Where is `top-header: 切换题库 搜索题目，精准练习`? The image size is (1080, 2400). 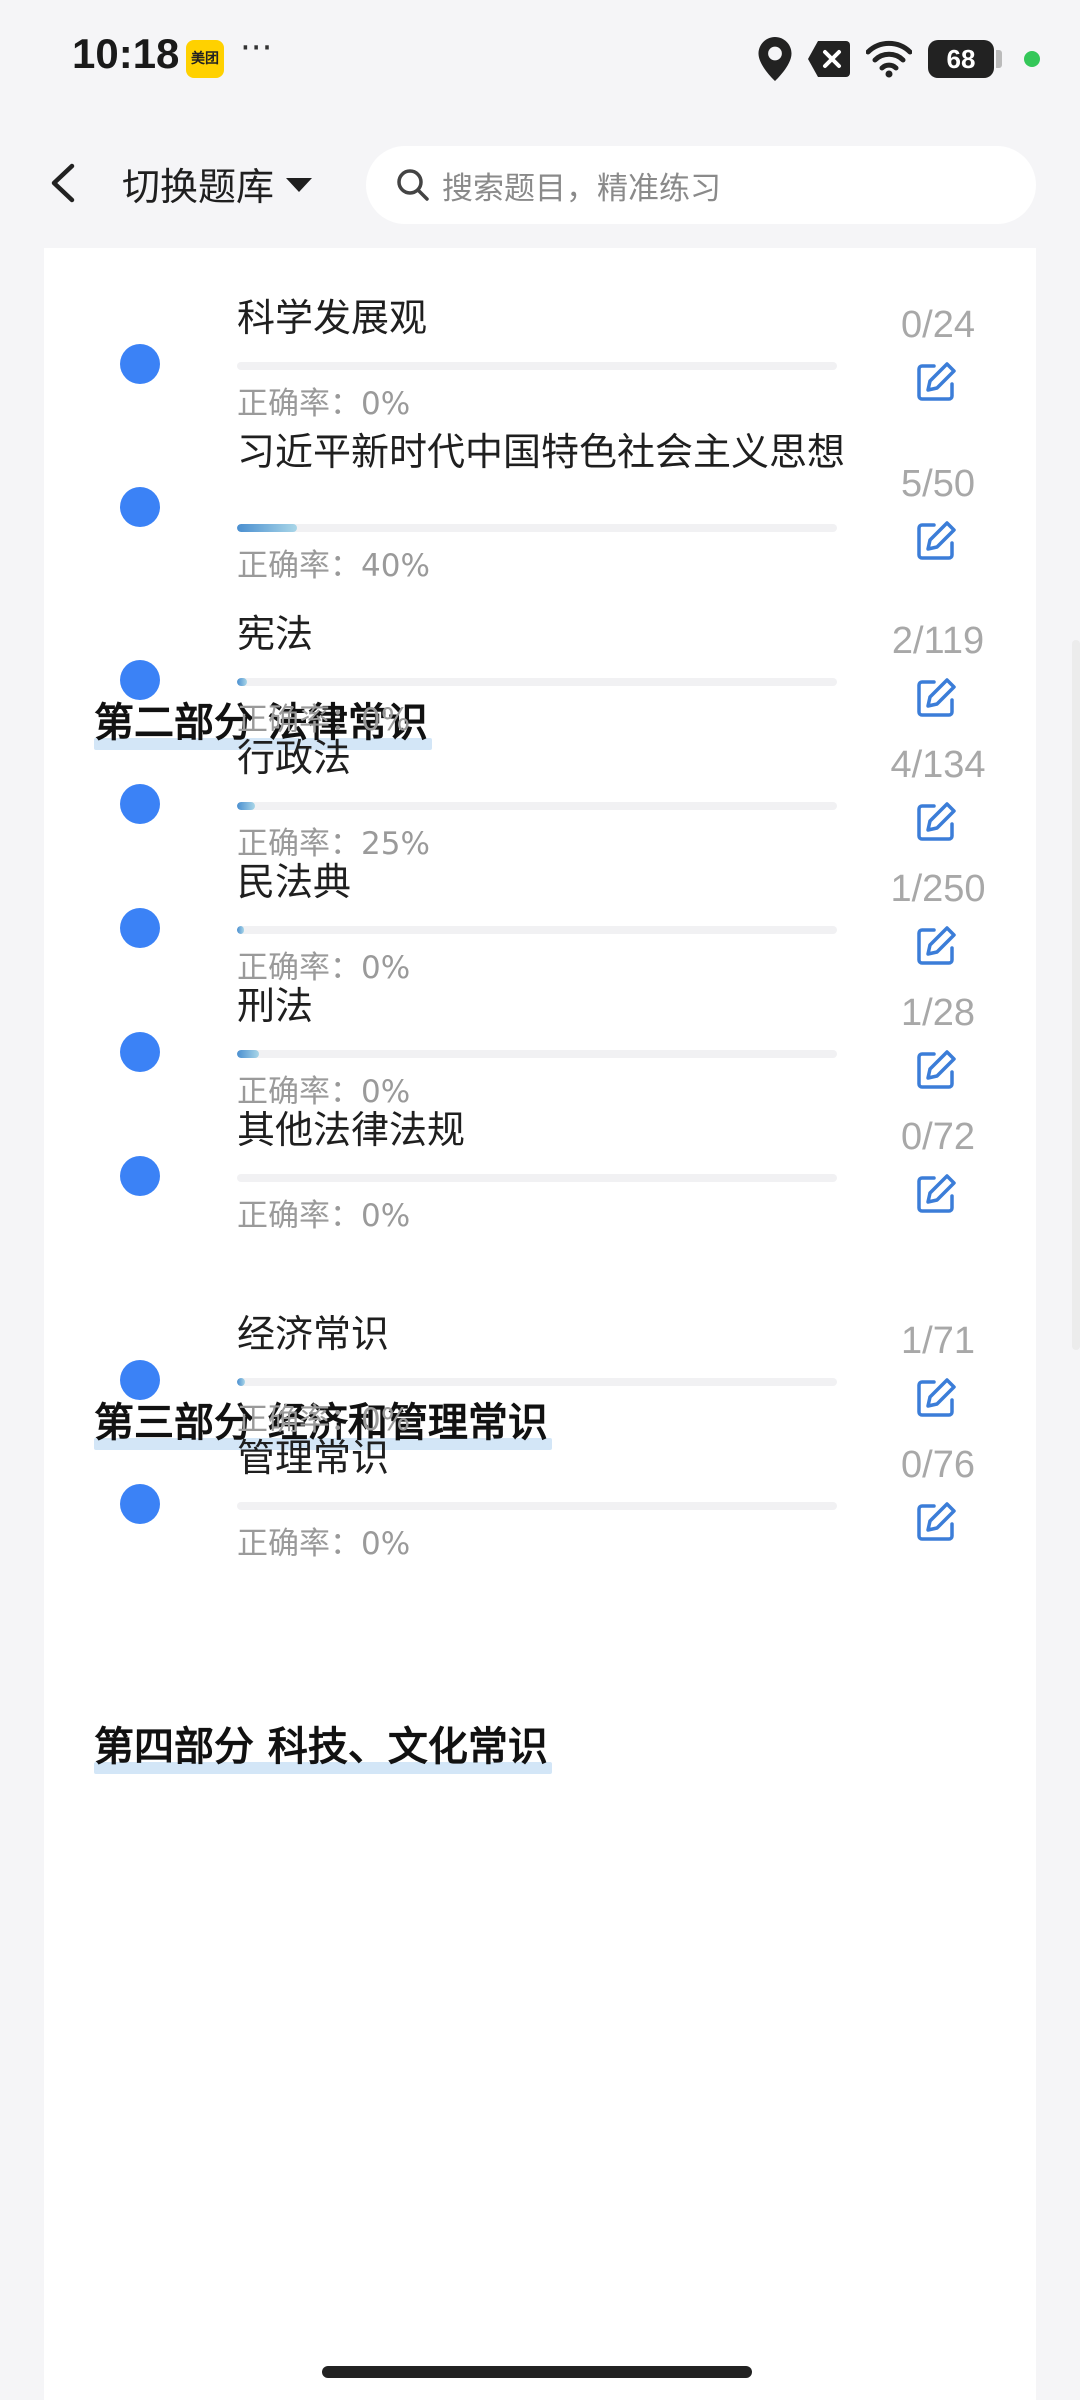
top-header: 切换题库 搜索题目，精准练习 is located at coordinates (540, 183).